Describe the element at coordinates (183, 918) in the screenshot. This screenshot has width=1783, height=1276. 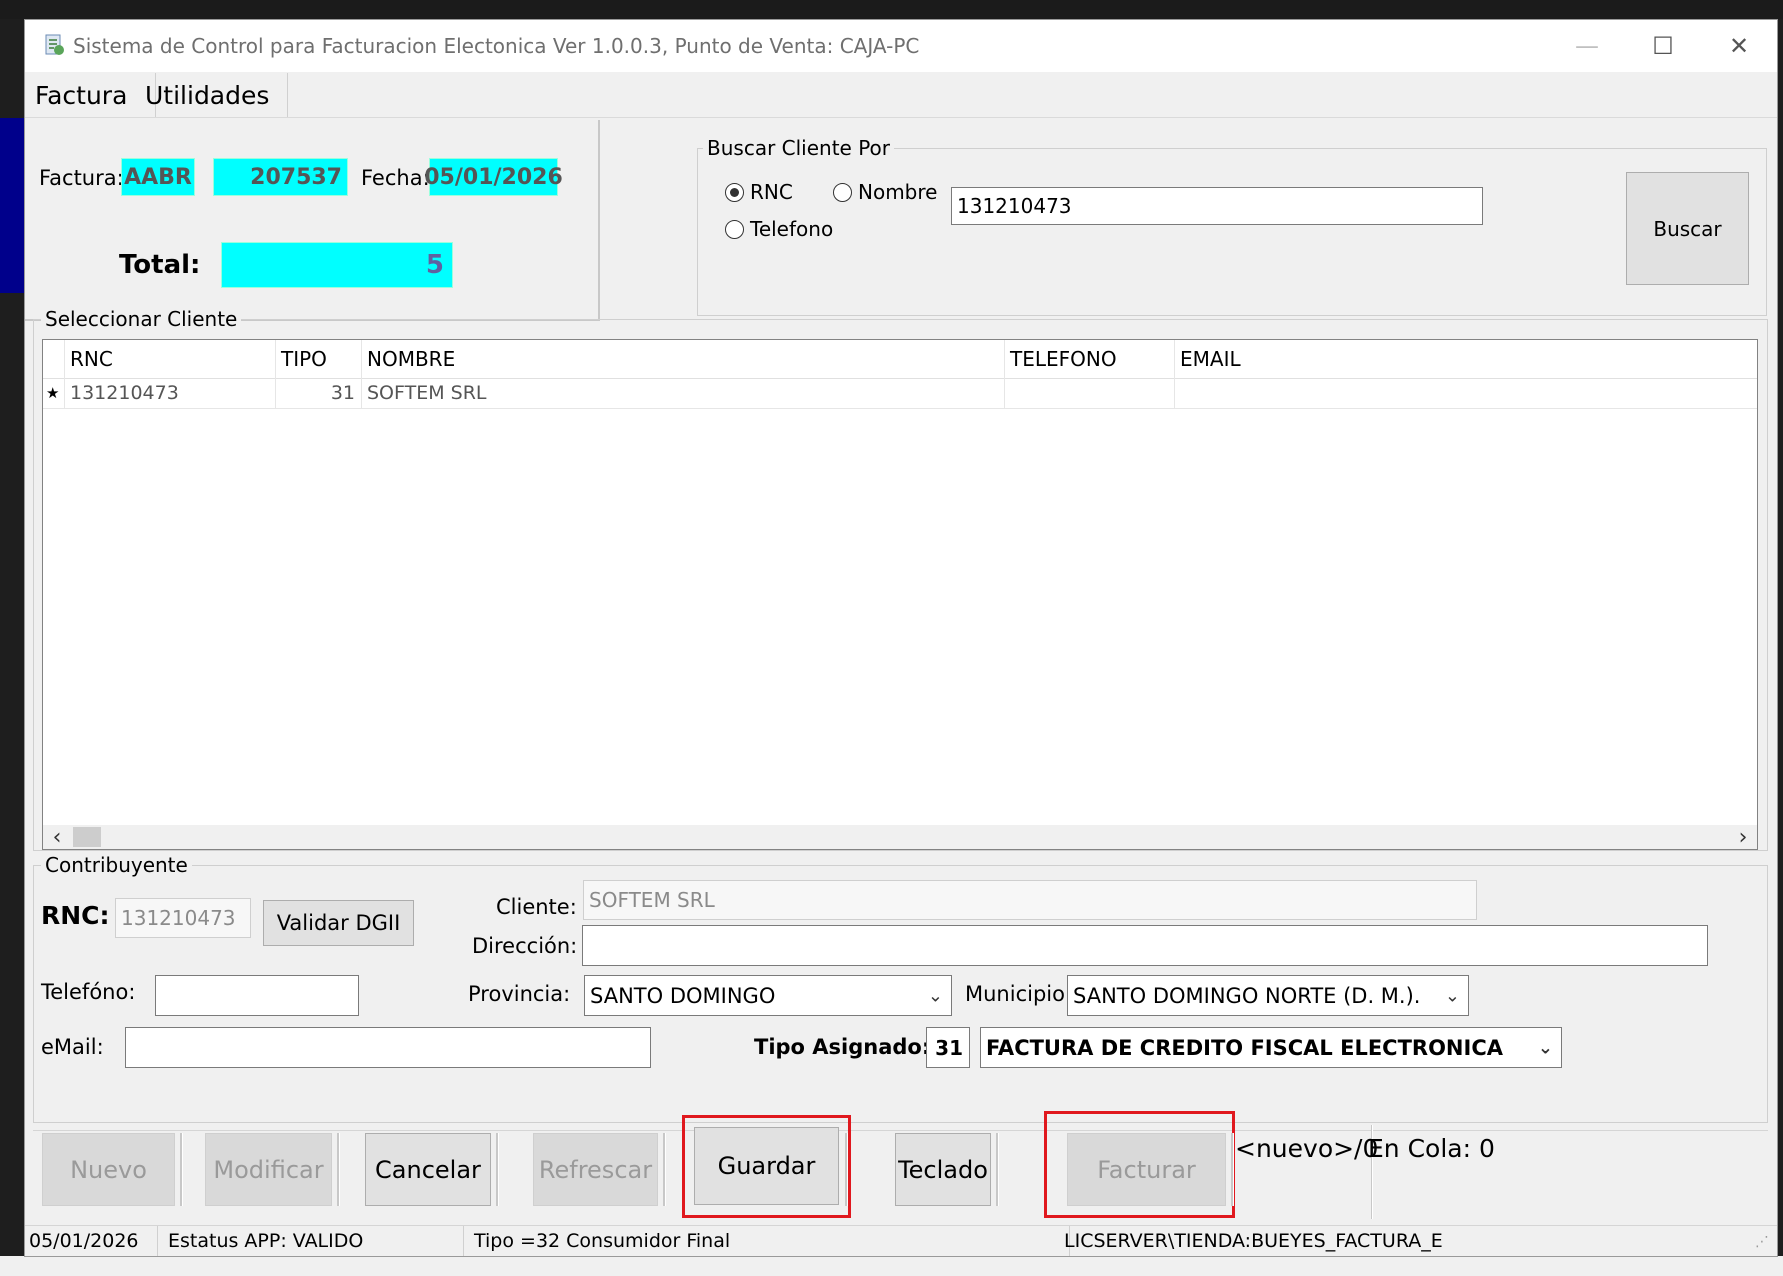
I see `rnc-field: 131210473` at that location.